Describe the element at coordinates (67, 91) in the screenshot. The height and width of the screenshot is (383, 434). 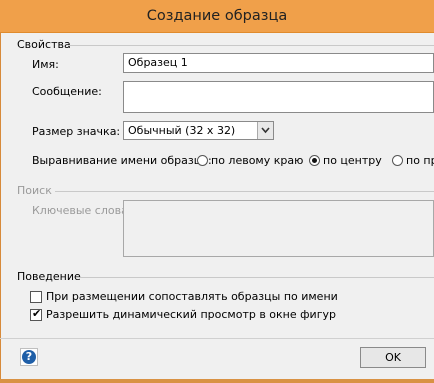
I see `message-label: Сообщение:` at that location.